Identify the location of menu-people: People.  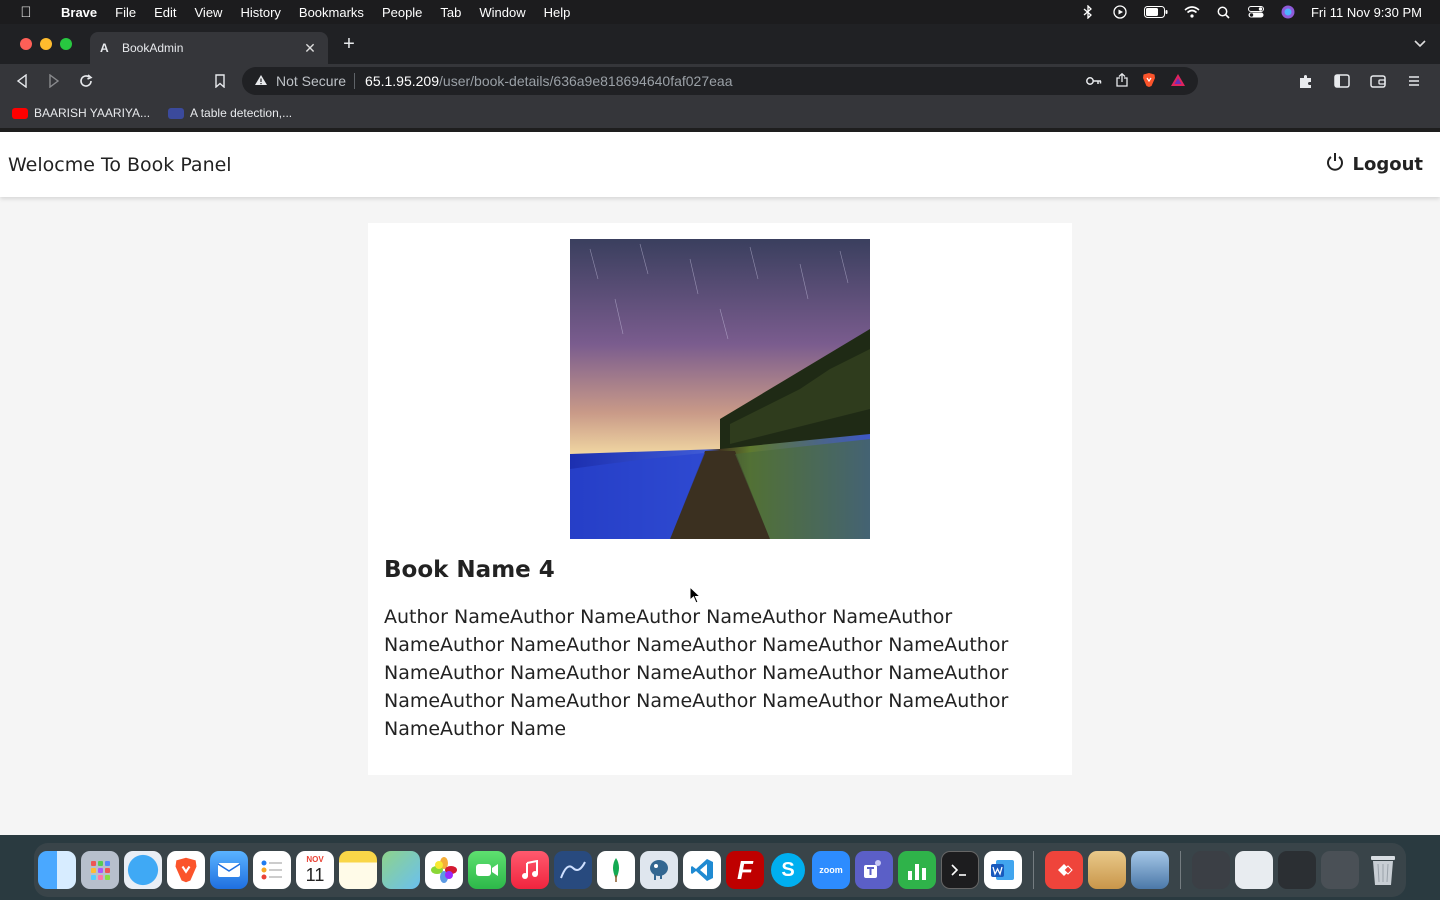
(402, 12).